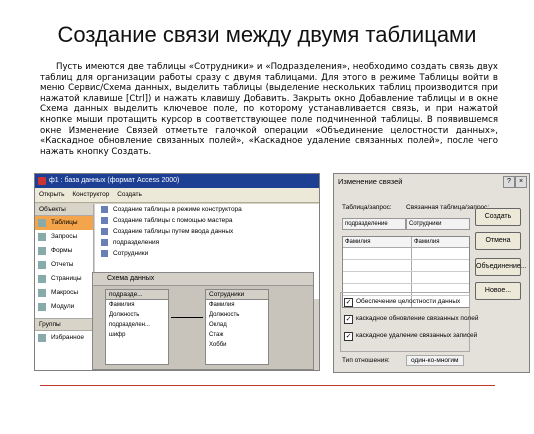  I want to click on related-table-select: Сотрудники, so click(438, 224).